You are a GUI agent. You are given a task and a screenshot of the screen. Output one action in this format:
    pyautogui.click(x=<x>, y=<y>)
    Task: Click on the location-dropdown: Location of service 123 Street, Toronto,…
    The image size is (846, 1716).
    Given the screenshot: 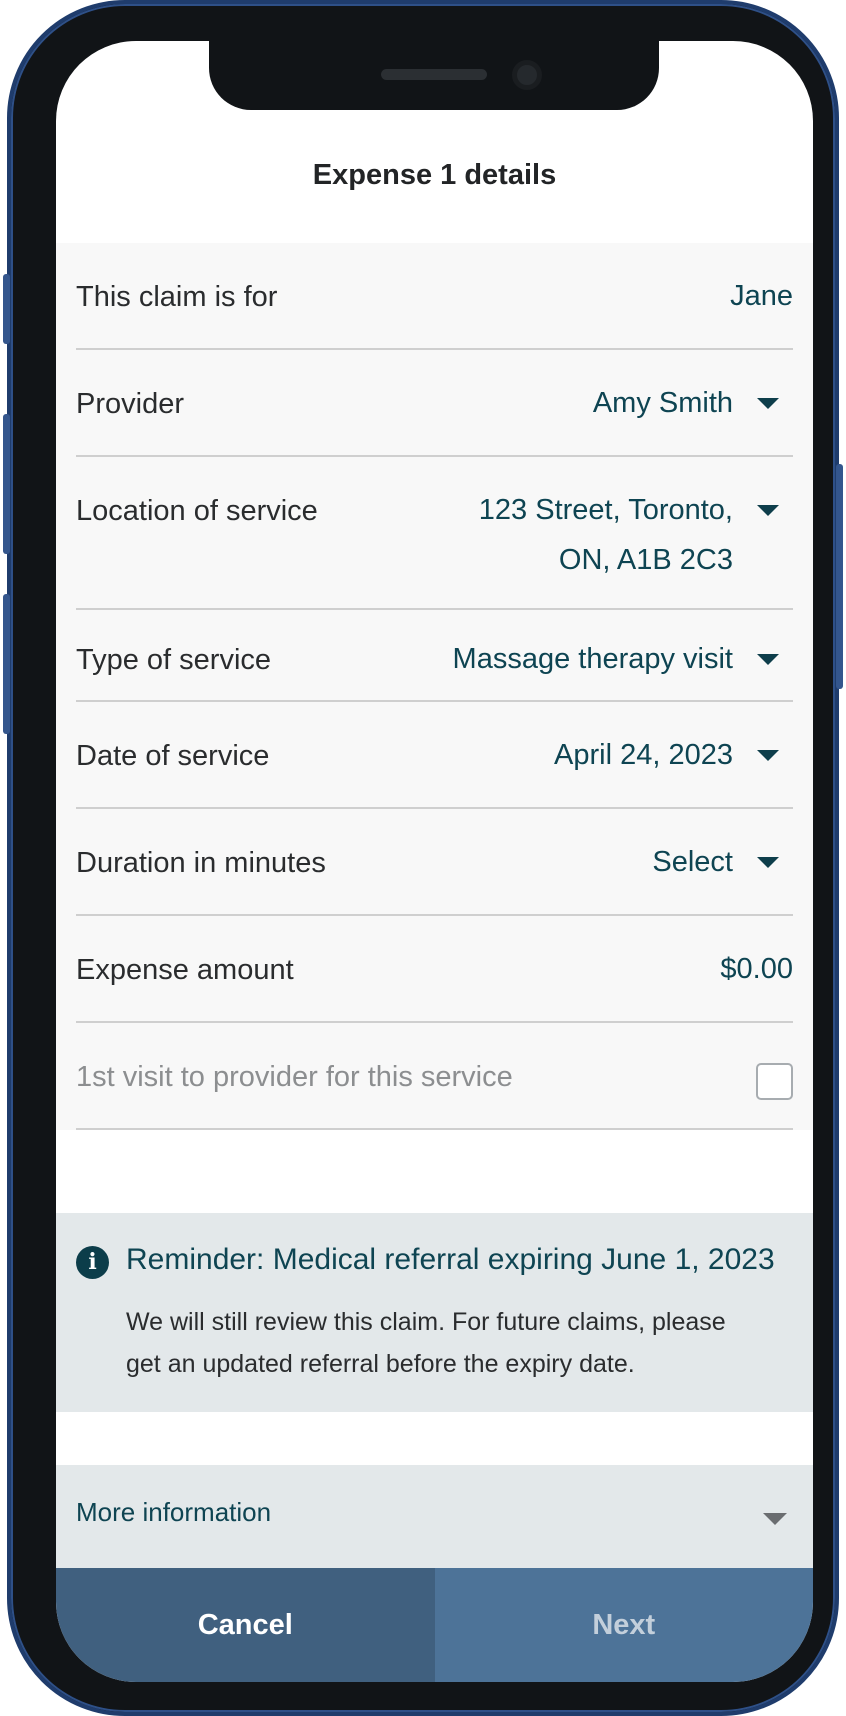 What is the action you would take?
    pyautogui.click(x=434, y=533)
    